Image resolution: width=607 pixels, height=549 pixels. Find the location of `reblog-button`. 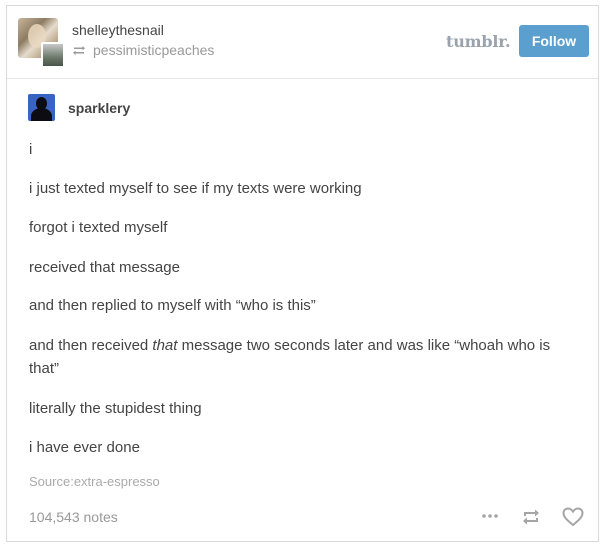

reblog-button is located at coordinates (531, 517).